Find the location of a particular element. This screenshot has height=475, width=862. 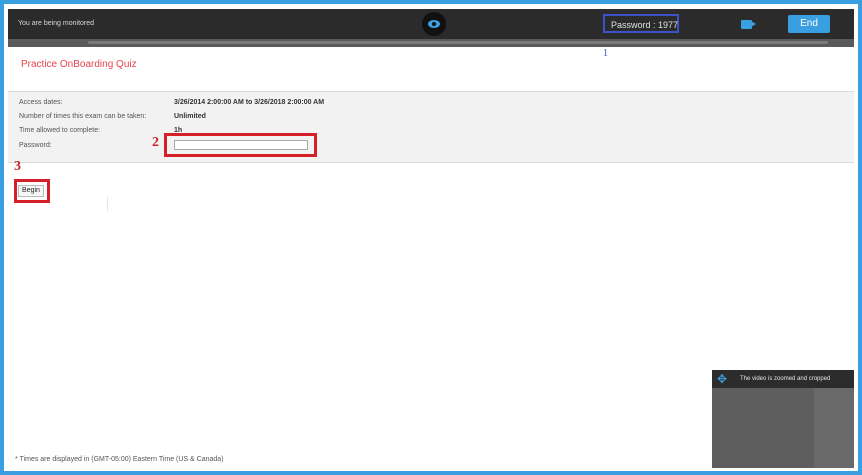

password-input-highlight is located at coordinates (240, 145).